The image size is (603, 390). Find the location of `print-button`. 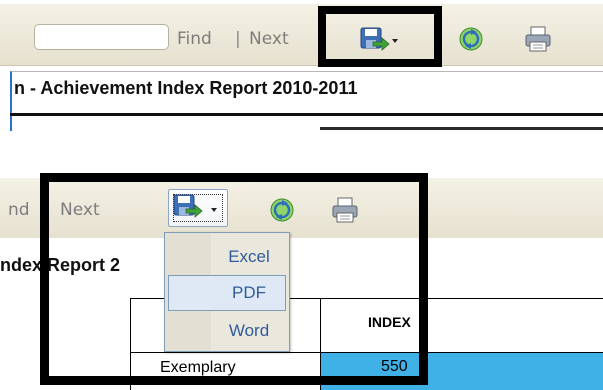

print-button is located at coordinates (538, 39).